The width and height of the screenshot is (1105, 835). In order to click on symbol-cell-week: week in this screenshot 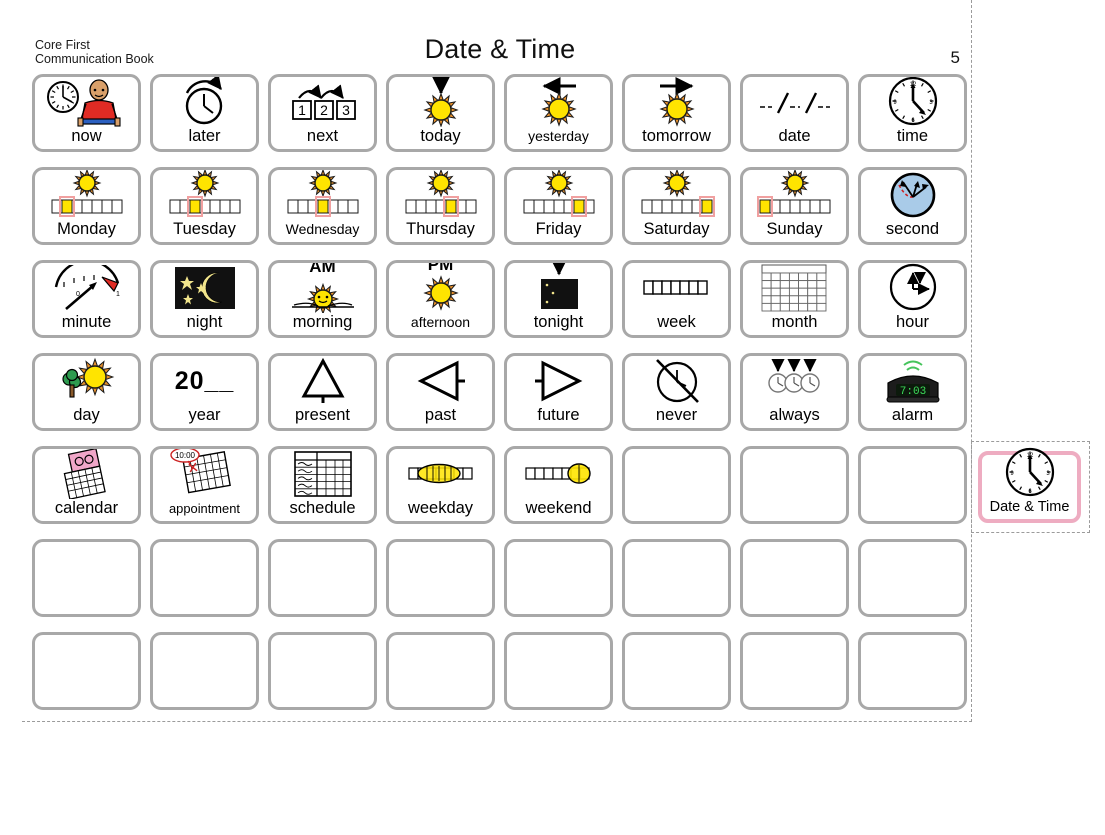, I will do `click(676, 299)`.